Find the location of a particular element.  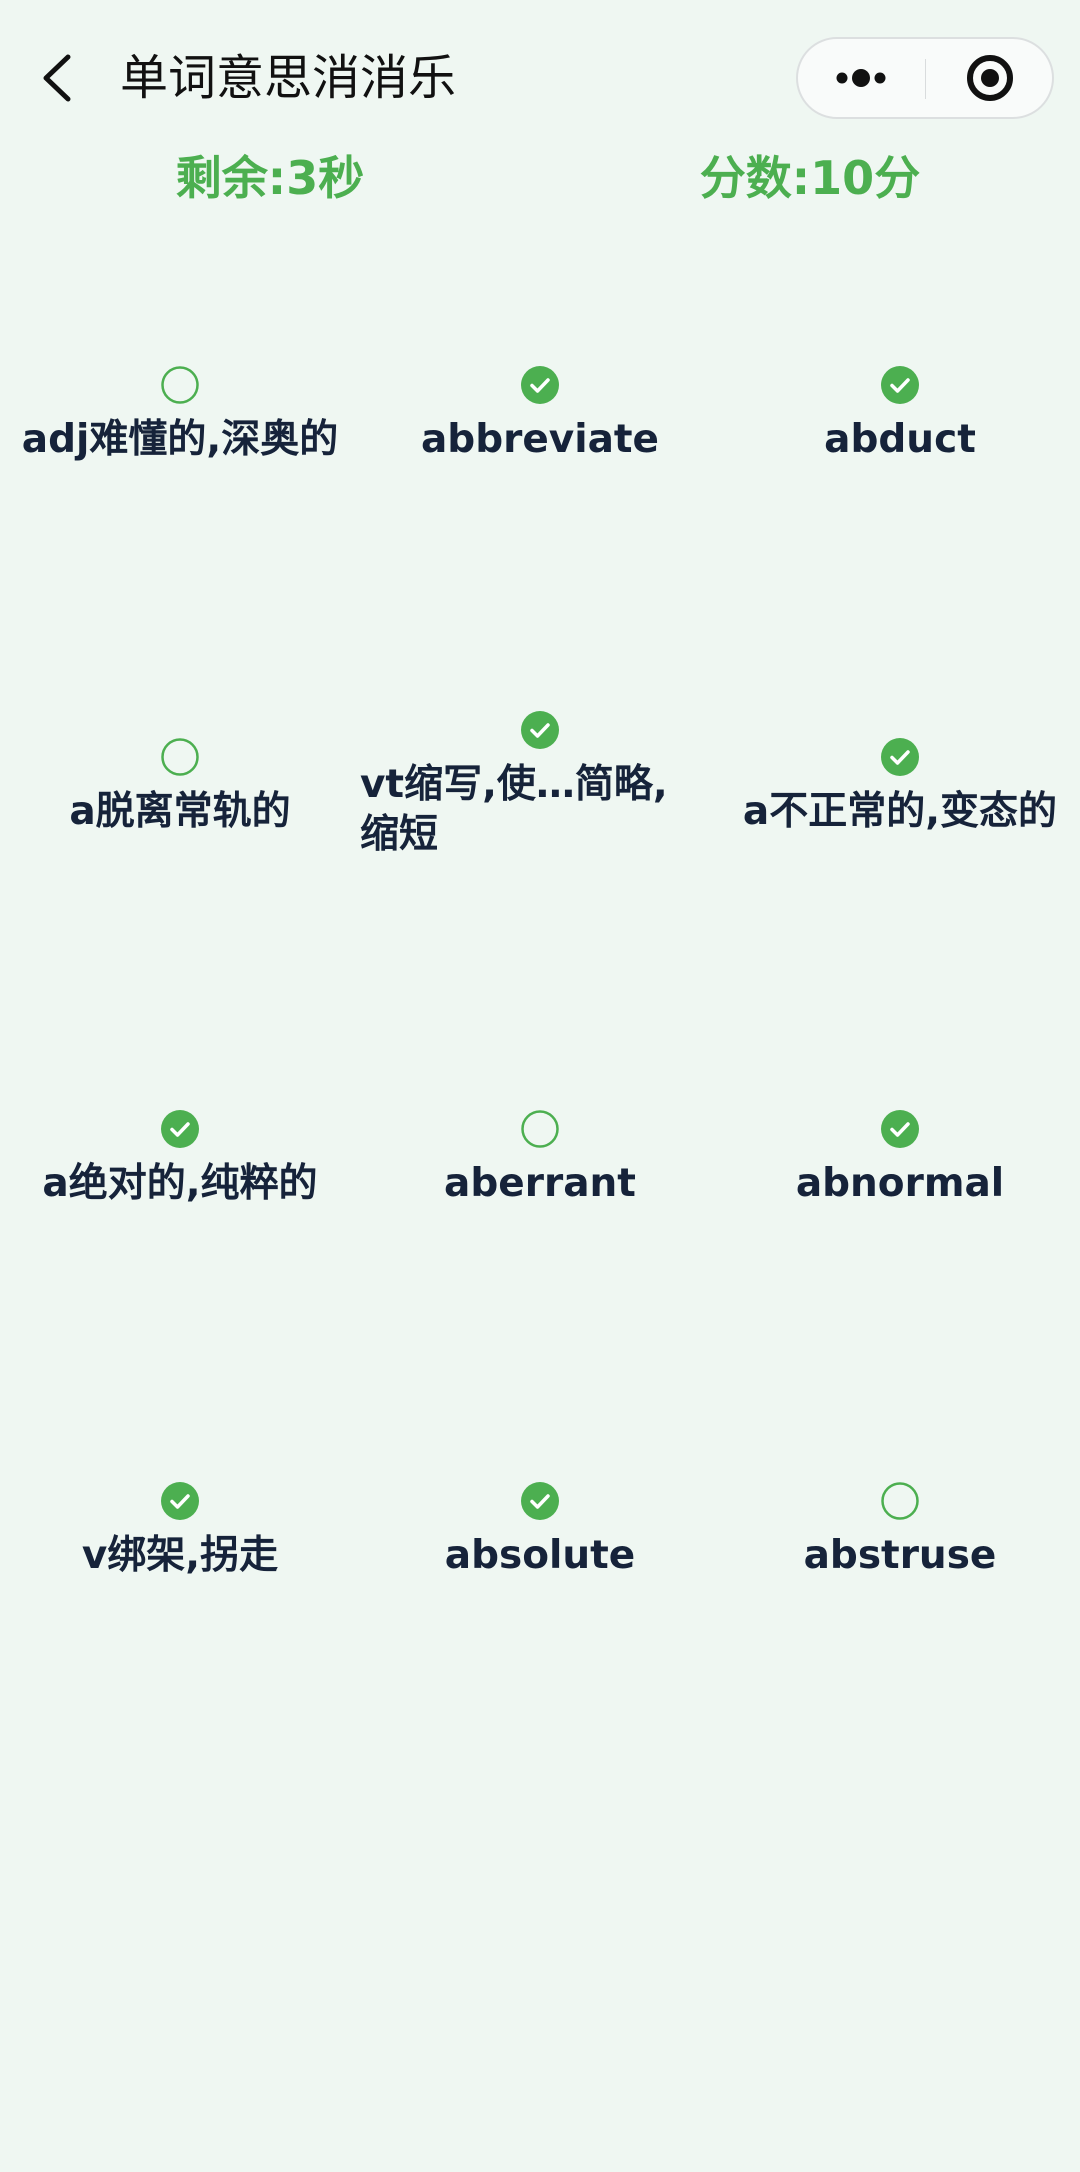

nav-bar: 单词意思消消乐 is located at coordinates (540, 77).